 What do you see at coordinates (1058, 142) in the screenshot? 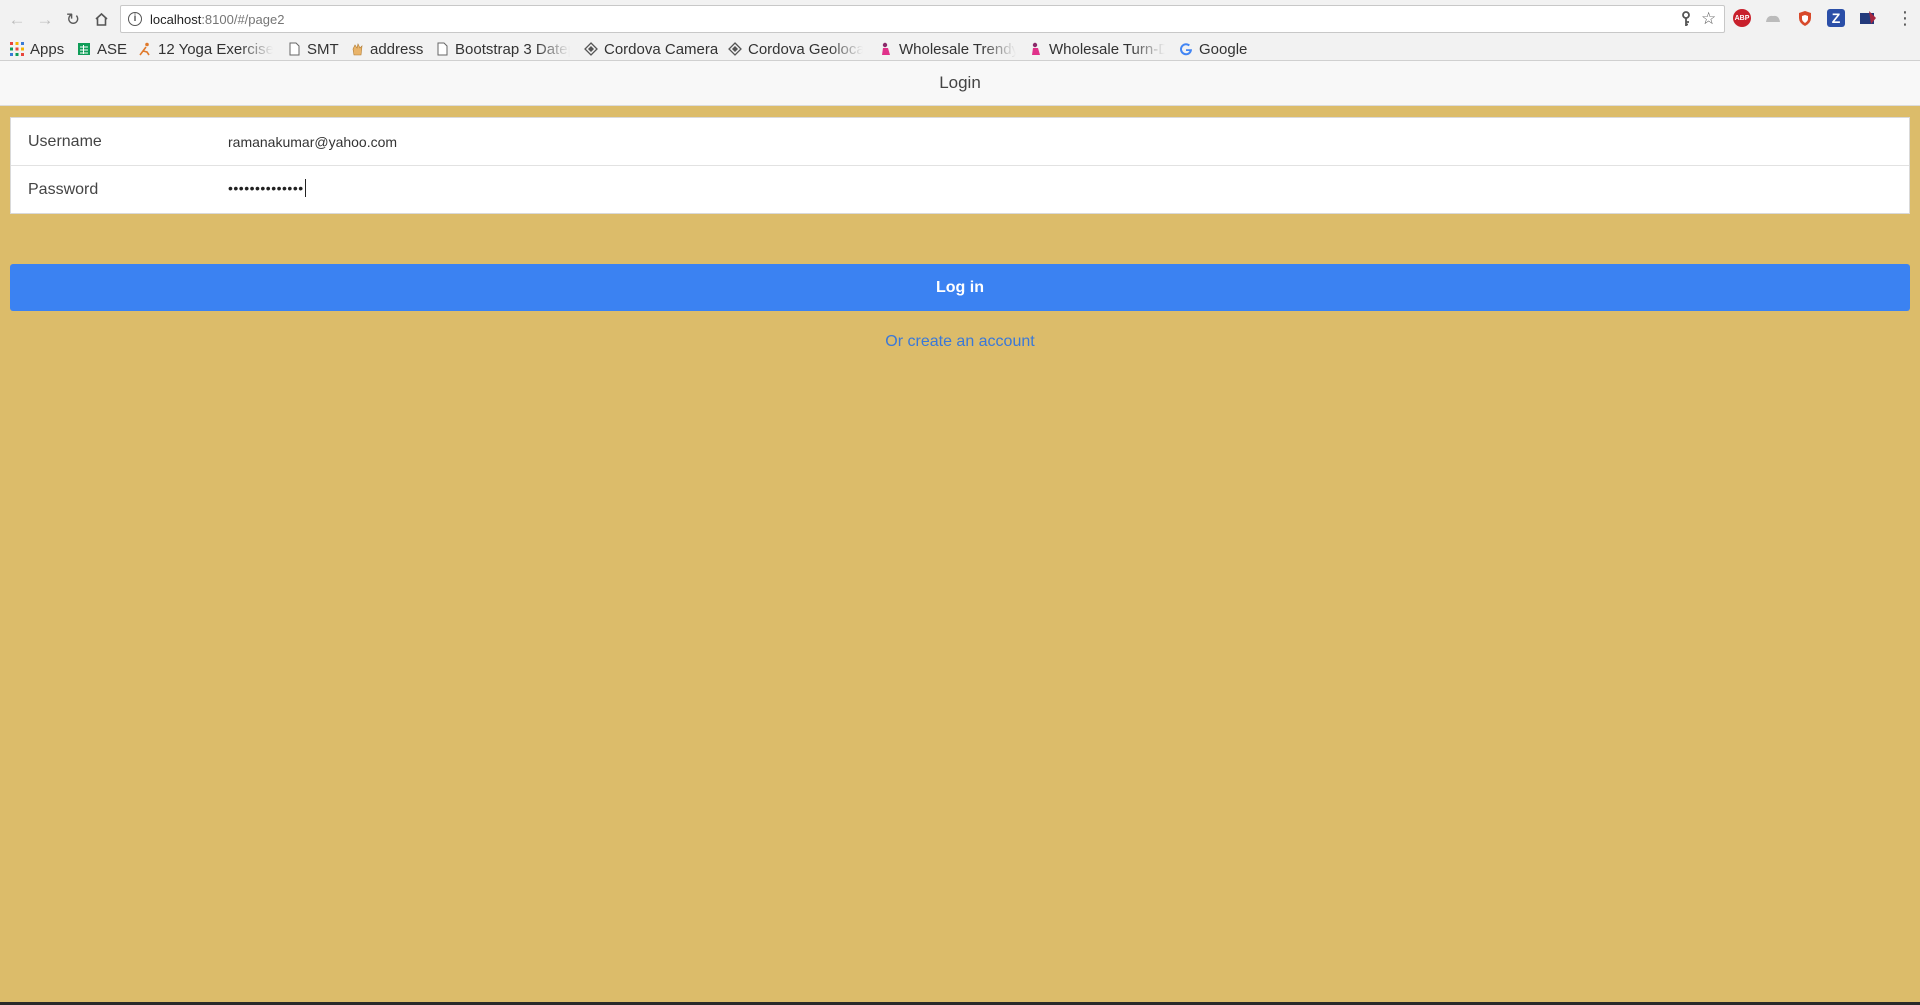
I see `username-input` at bounding box center [1058, 142].